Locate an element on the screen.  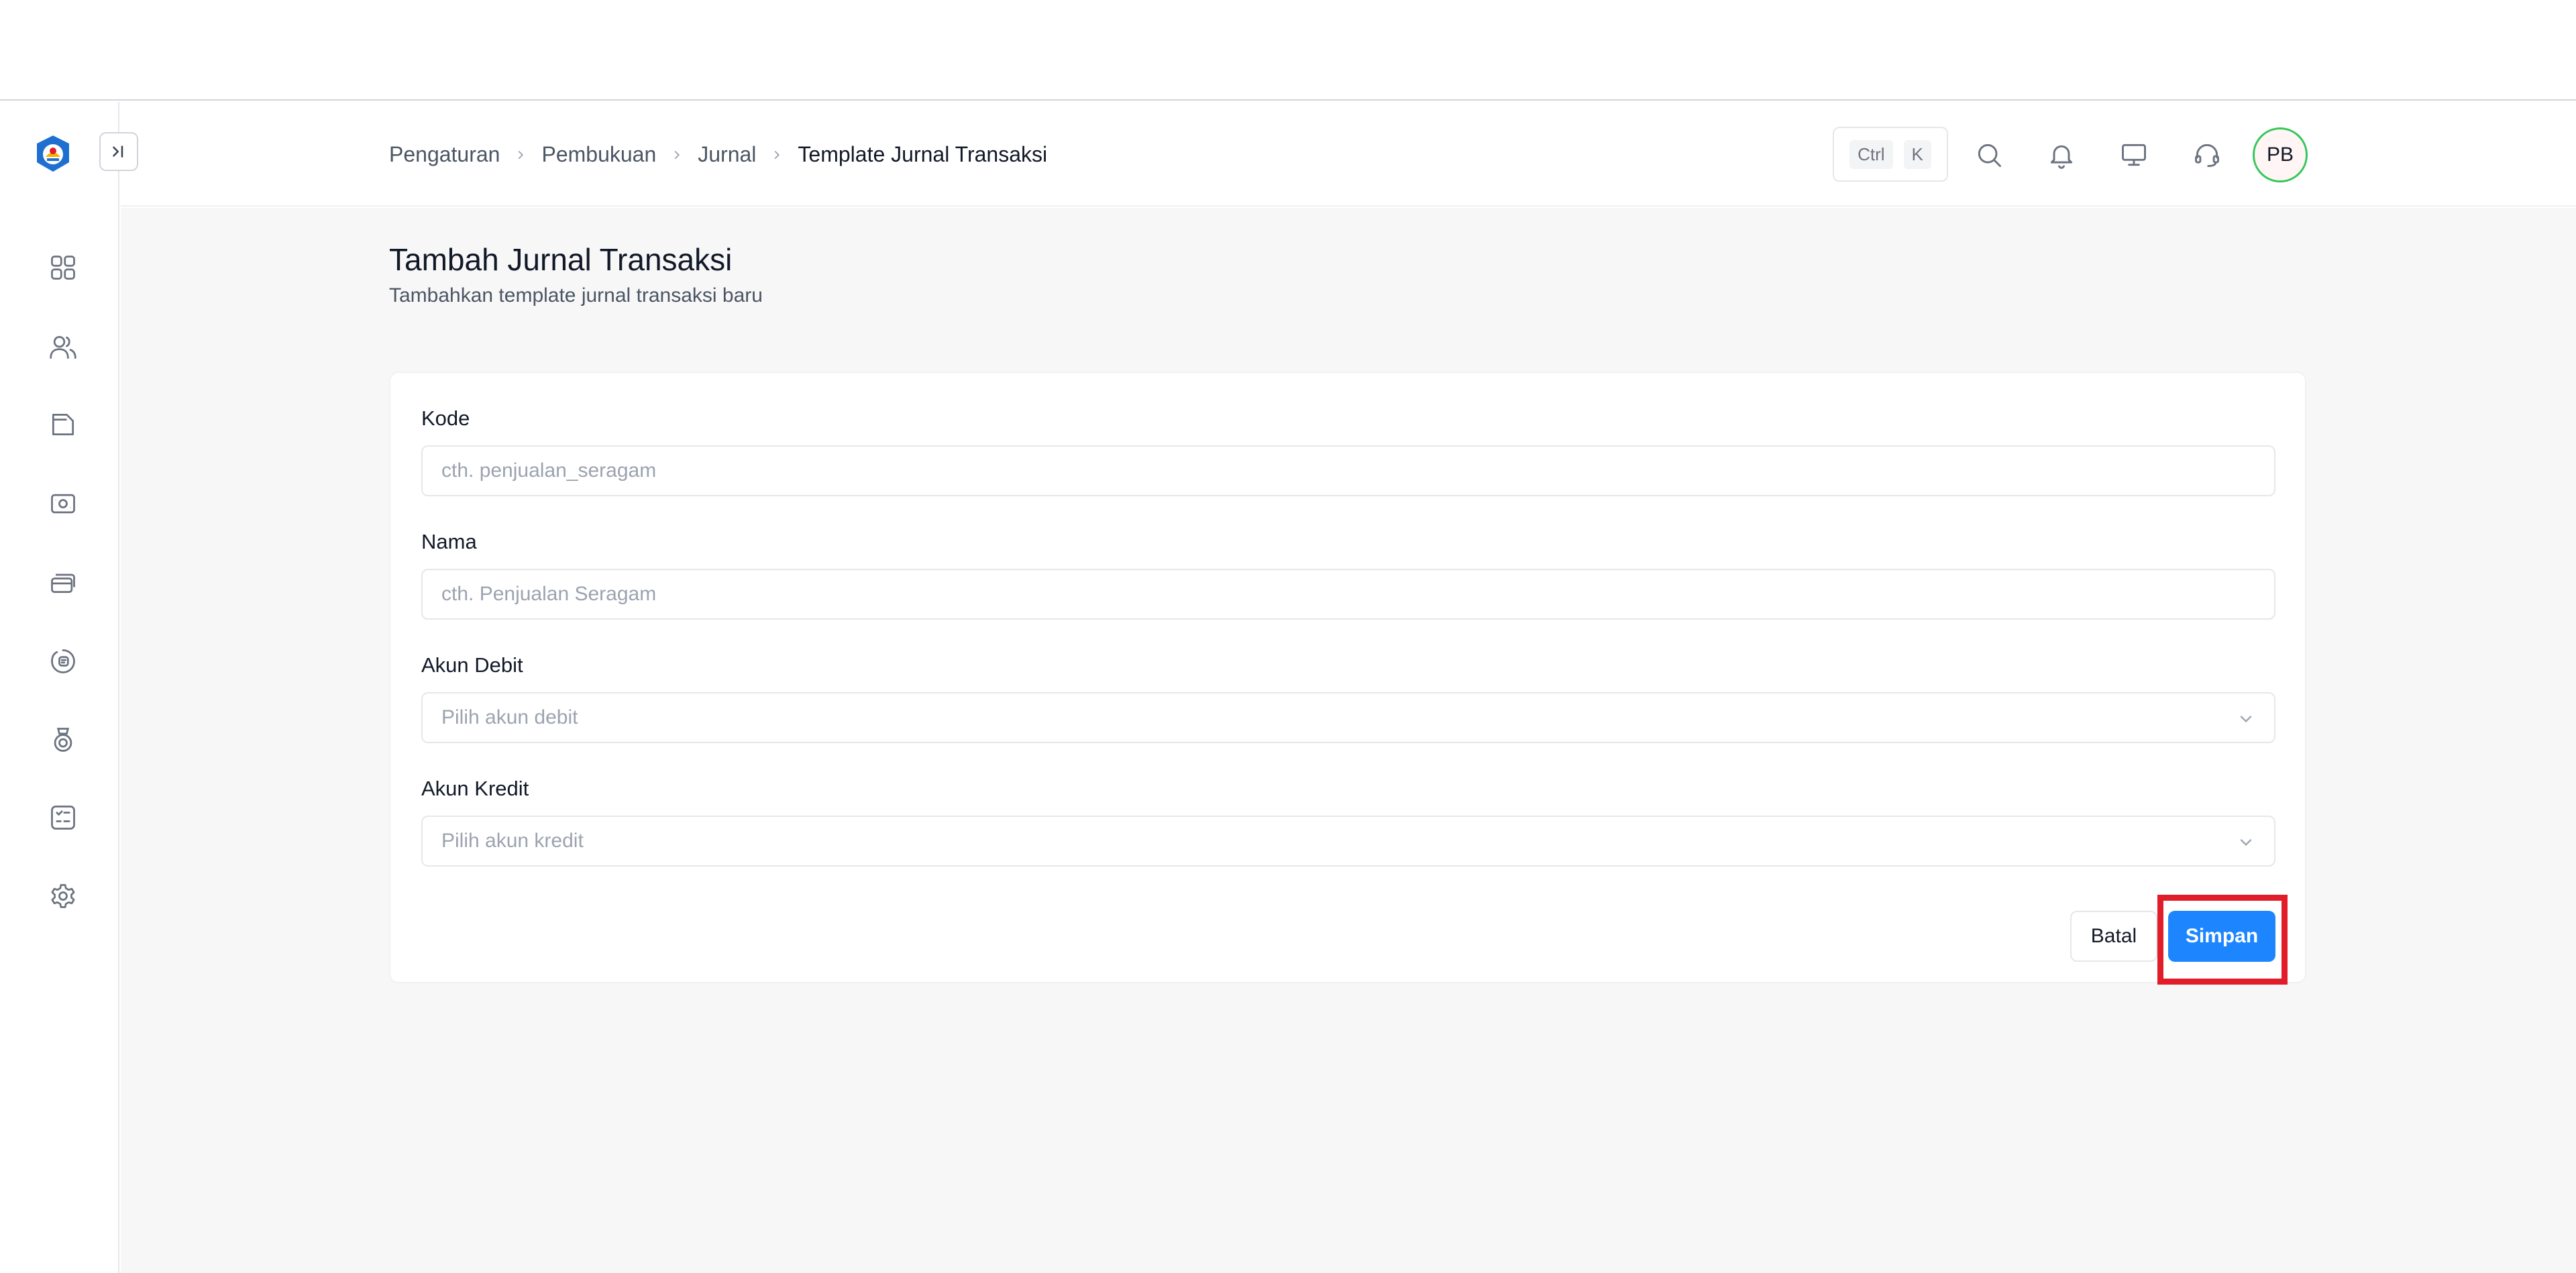
save-button: Simpan is located at coordinates (2221, 937).